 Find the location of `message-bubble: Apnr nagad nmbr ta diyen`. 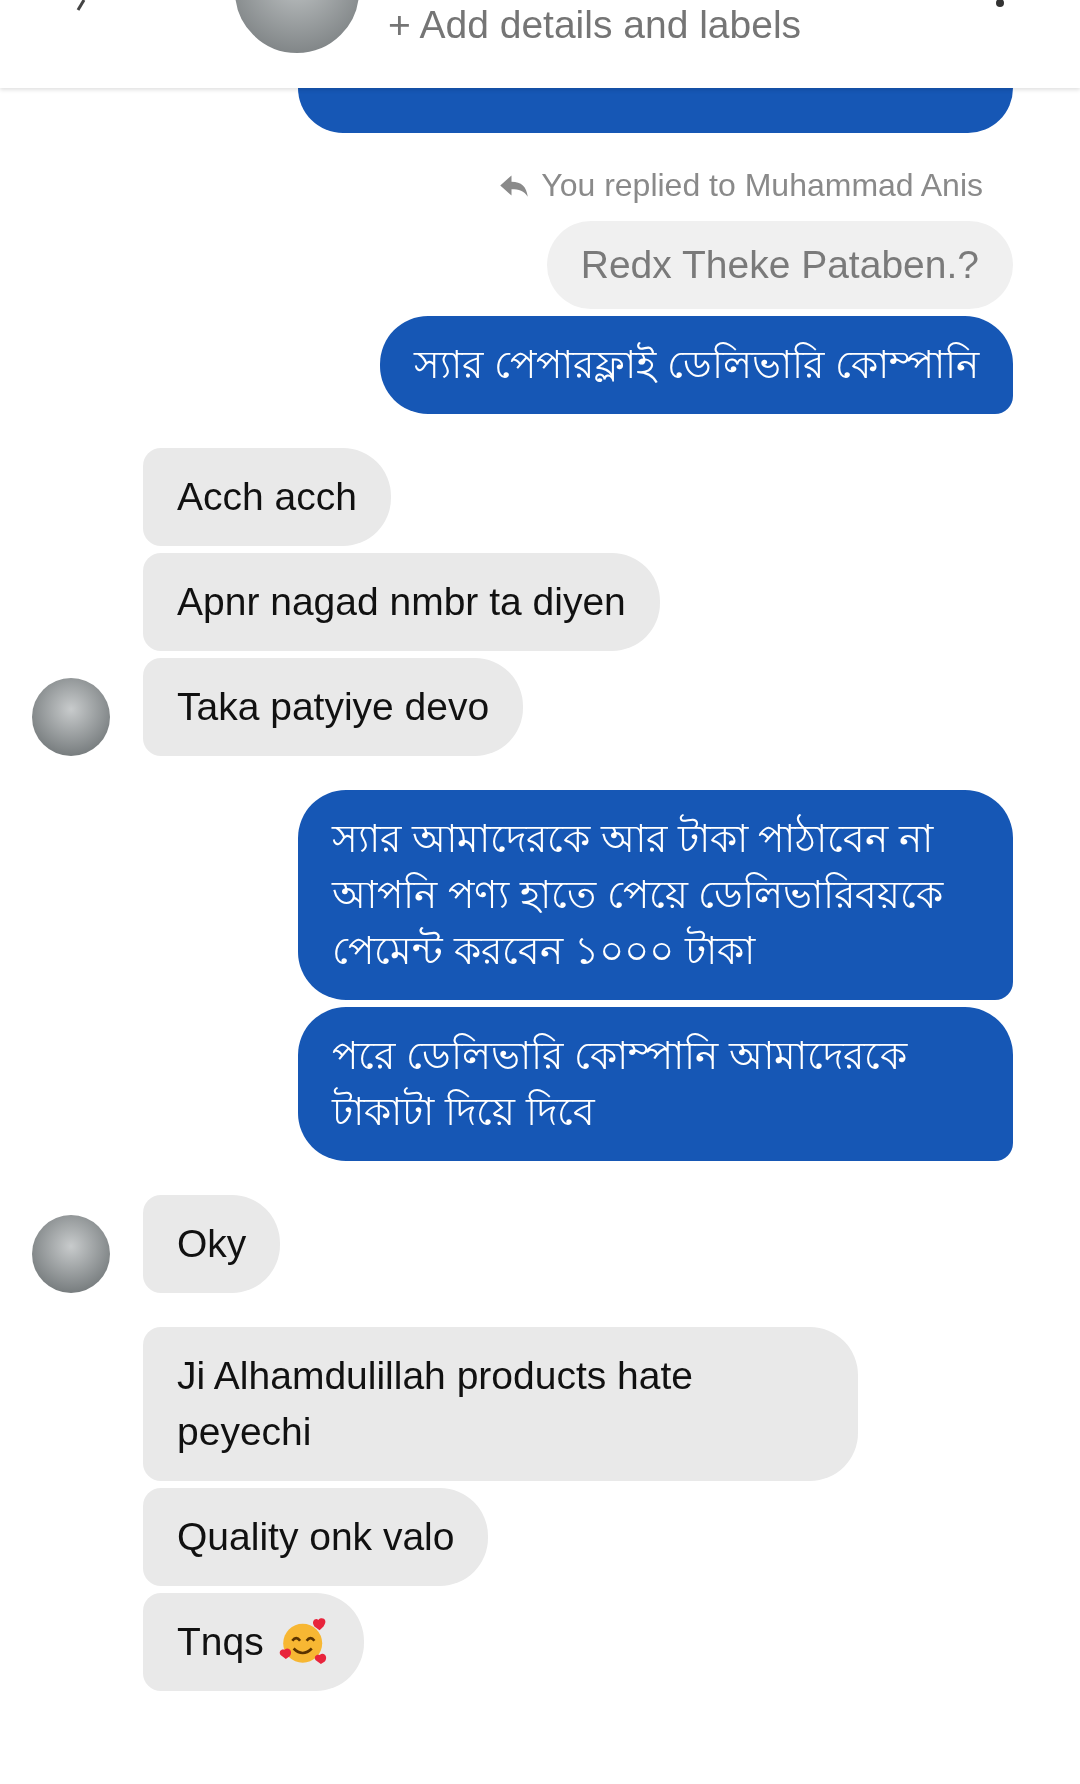

message-bubble: Apnr nagad nmbr ta diyen is located at coordinates (401, 602).